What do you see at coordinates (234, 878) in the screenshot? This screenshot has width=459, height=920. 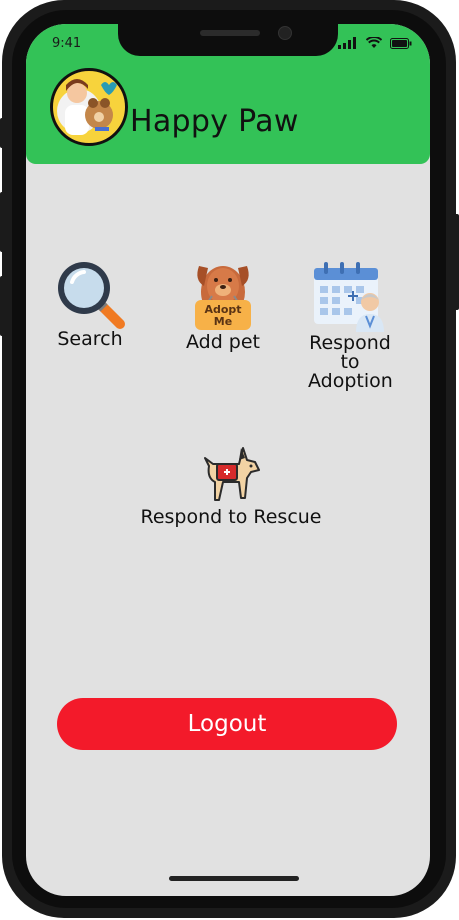 I see `home-indicator` at bounding box center [234, 878].